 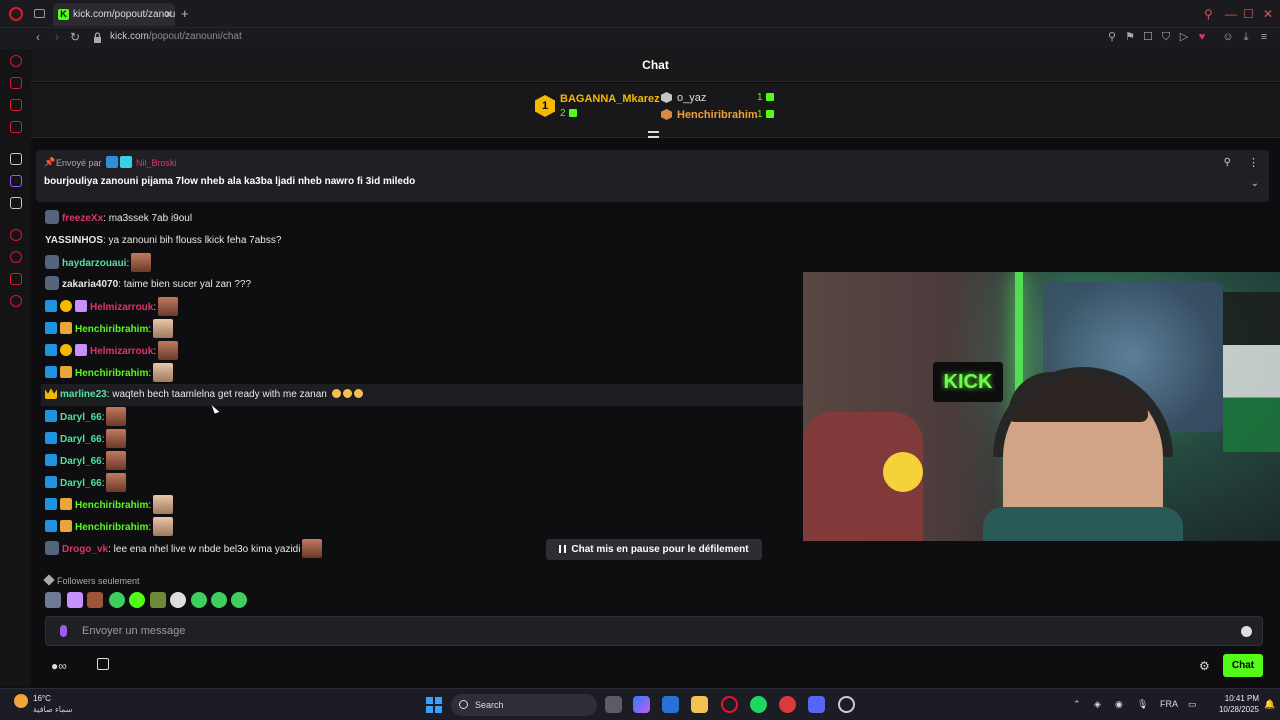 I want to click on windows-start-icon, so click(x=434, y=705).